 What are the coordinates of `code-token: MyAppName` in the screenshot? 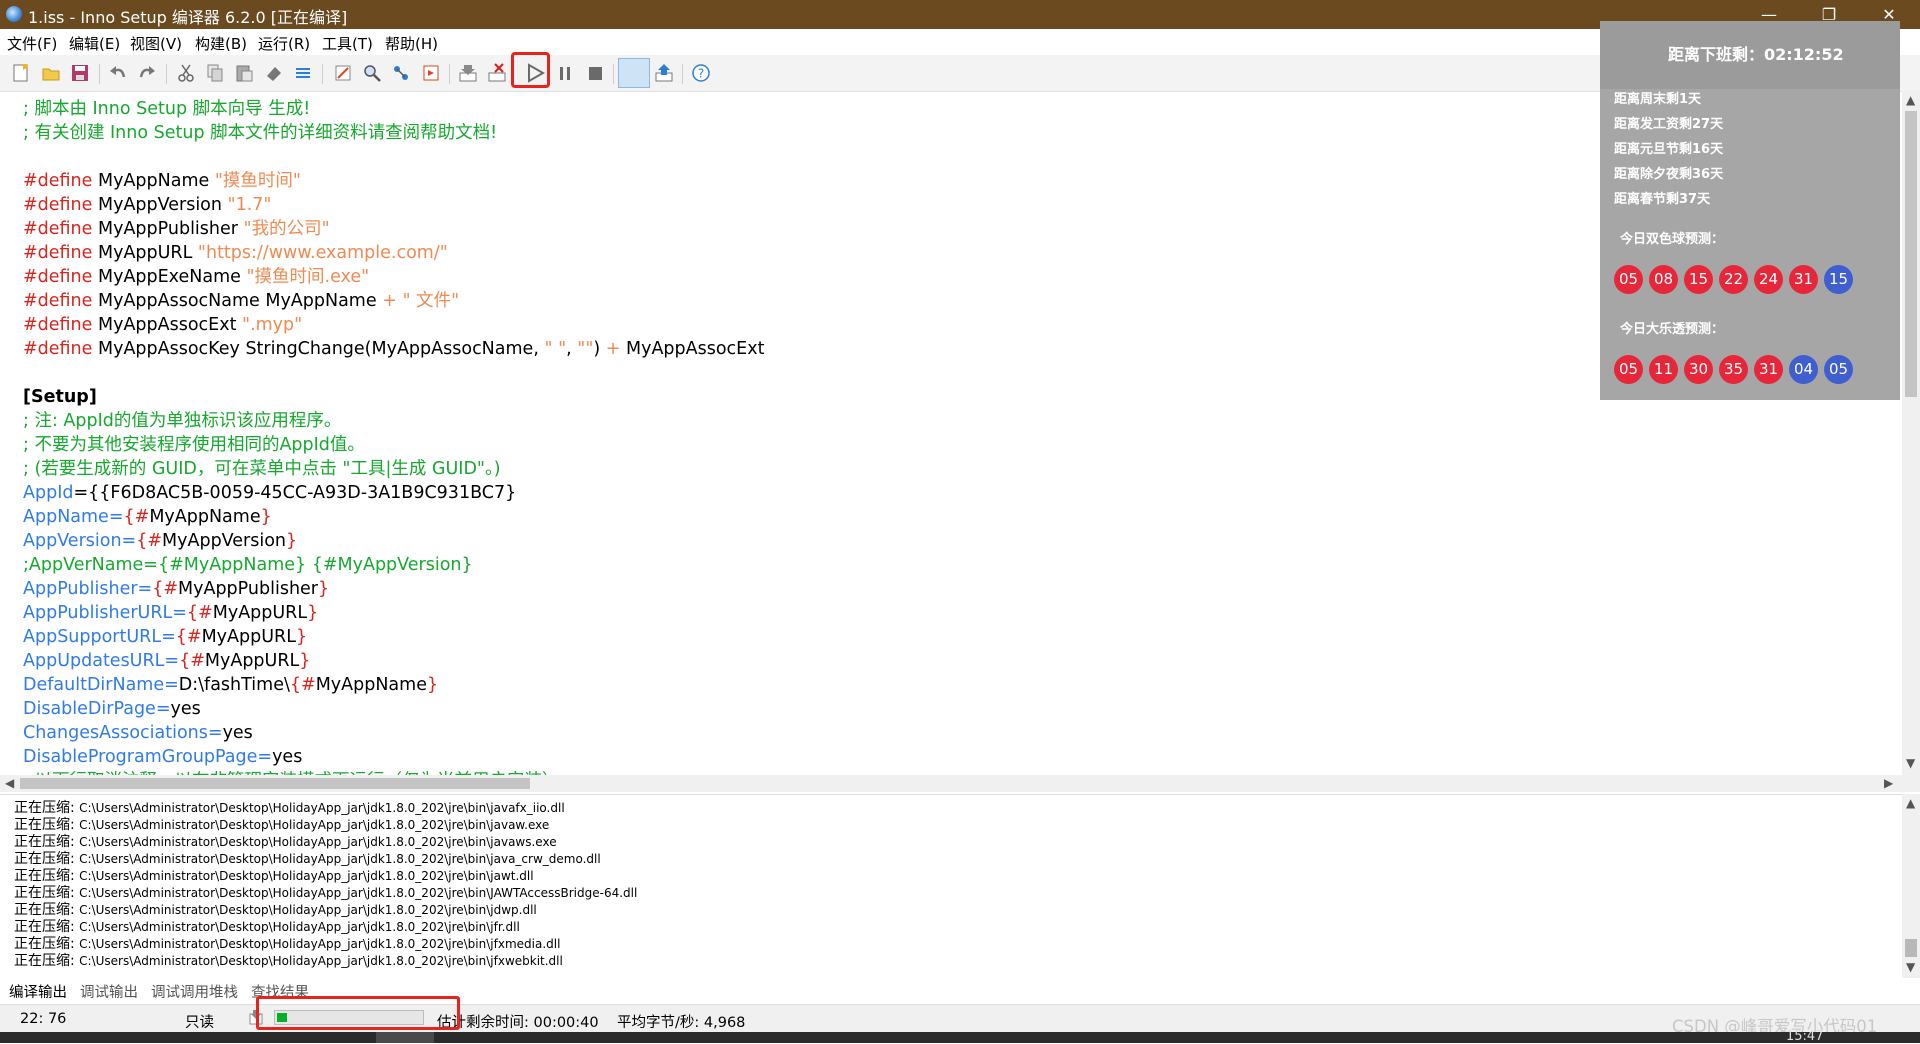 It's located at (153, 181).